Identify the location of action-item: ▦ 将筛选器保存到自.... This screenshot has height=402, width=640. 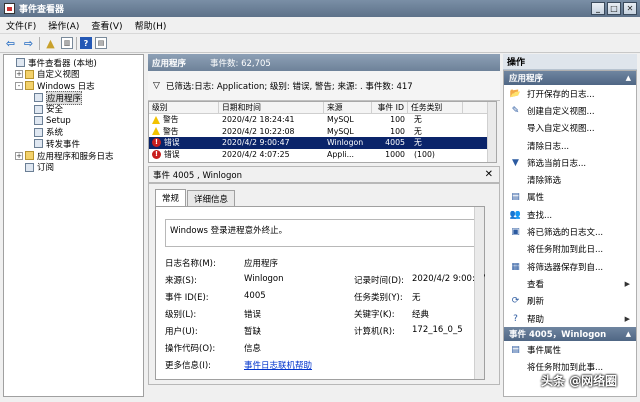
(570, 266).